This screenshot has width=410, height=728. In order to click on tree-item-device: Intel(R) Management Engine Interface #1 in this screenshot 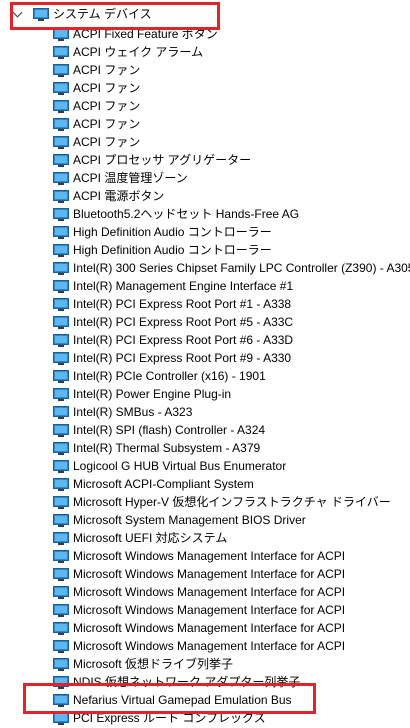, I will do `click(205, 286)`.